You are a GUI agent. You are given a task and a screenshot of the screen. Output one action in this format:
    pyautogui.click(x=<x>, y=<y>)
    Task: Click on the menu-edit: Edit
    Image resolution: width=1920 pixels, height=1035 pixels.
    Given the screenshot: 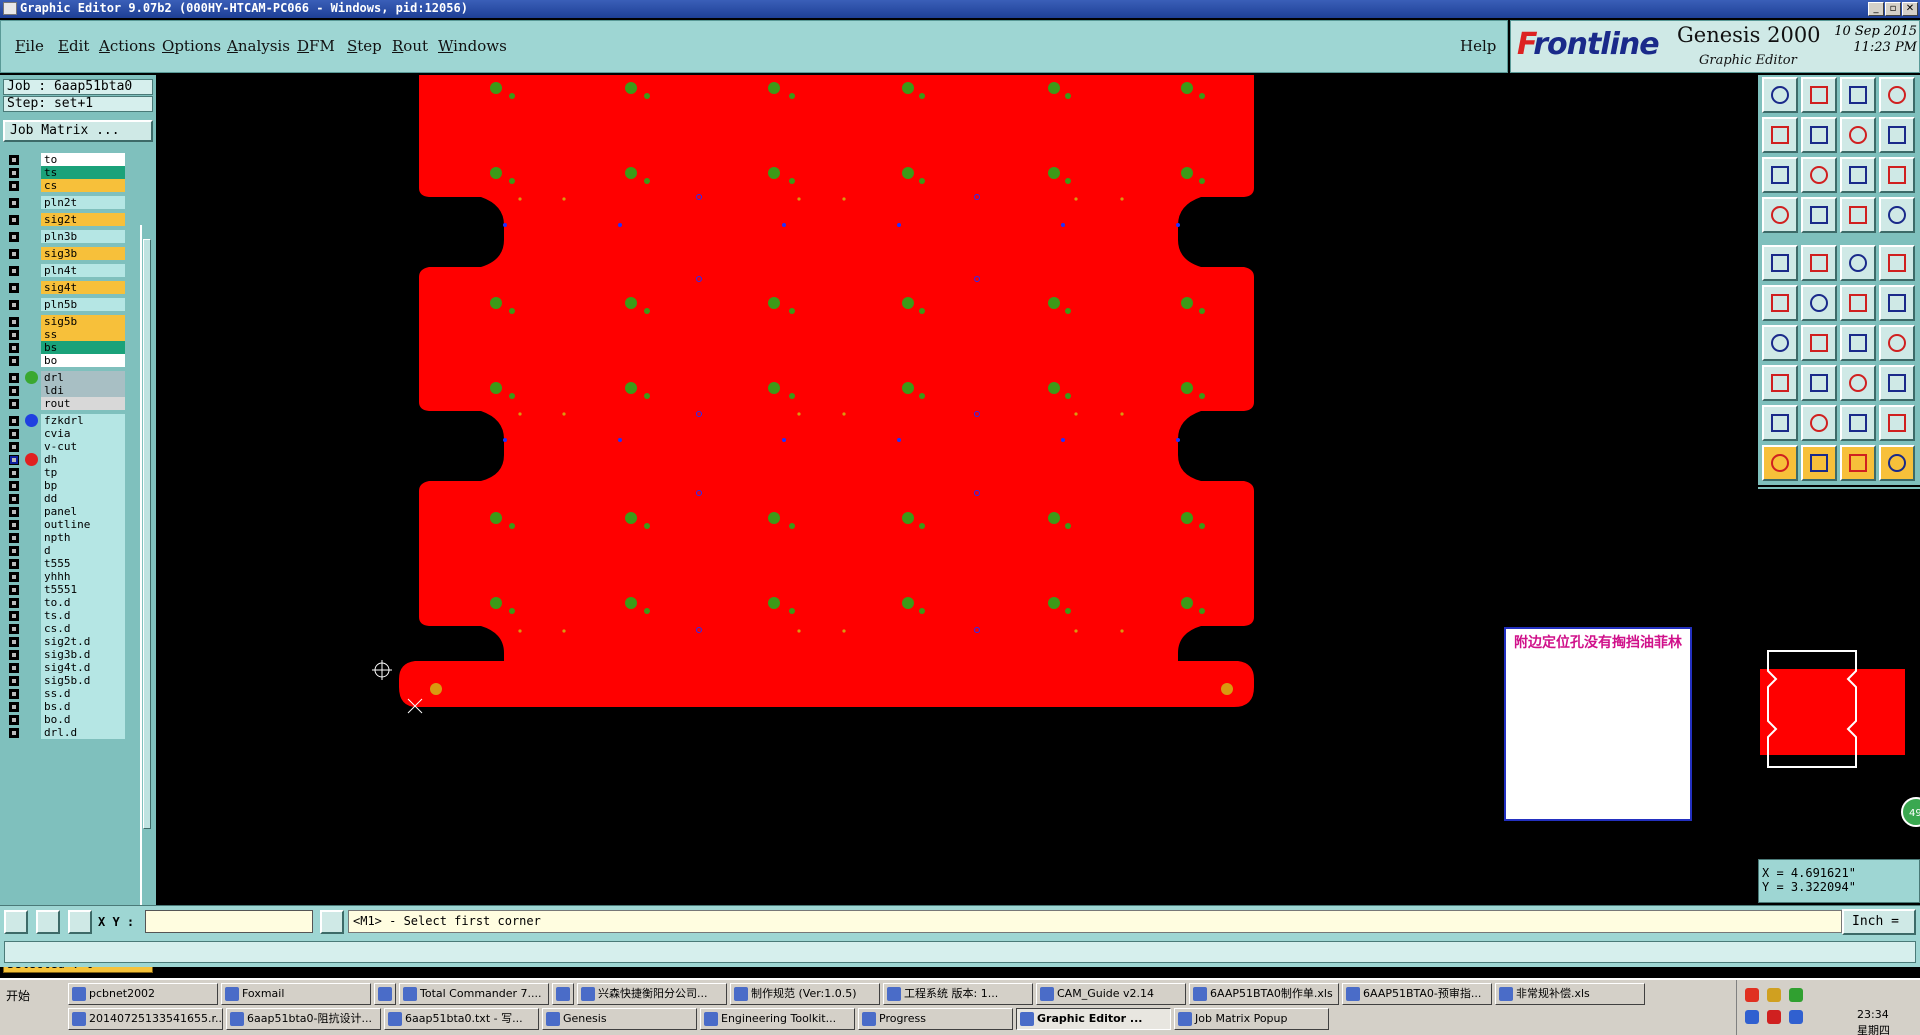 What is the action you would take?
    pyautogui.click(x=73, y=46)
    